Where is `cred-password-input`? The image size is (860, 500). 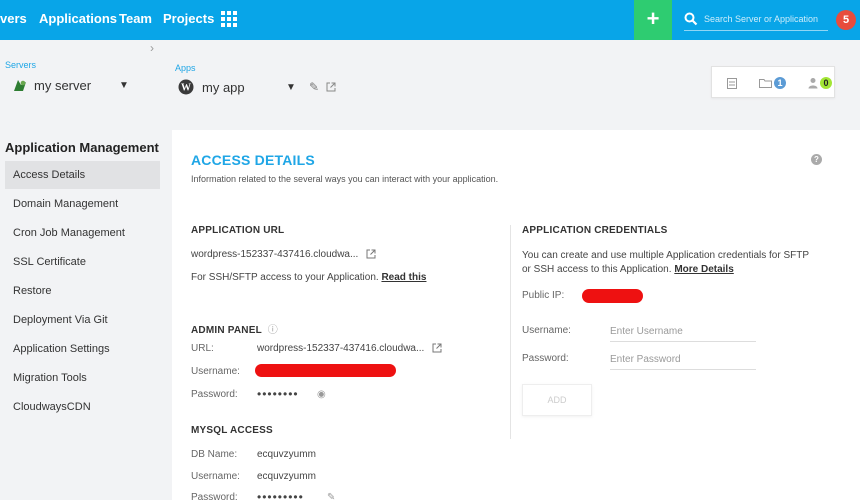 cred-password-input is located at coordinates (683, 360).